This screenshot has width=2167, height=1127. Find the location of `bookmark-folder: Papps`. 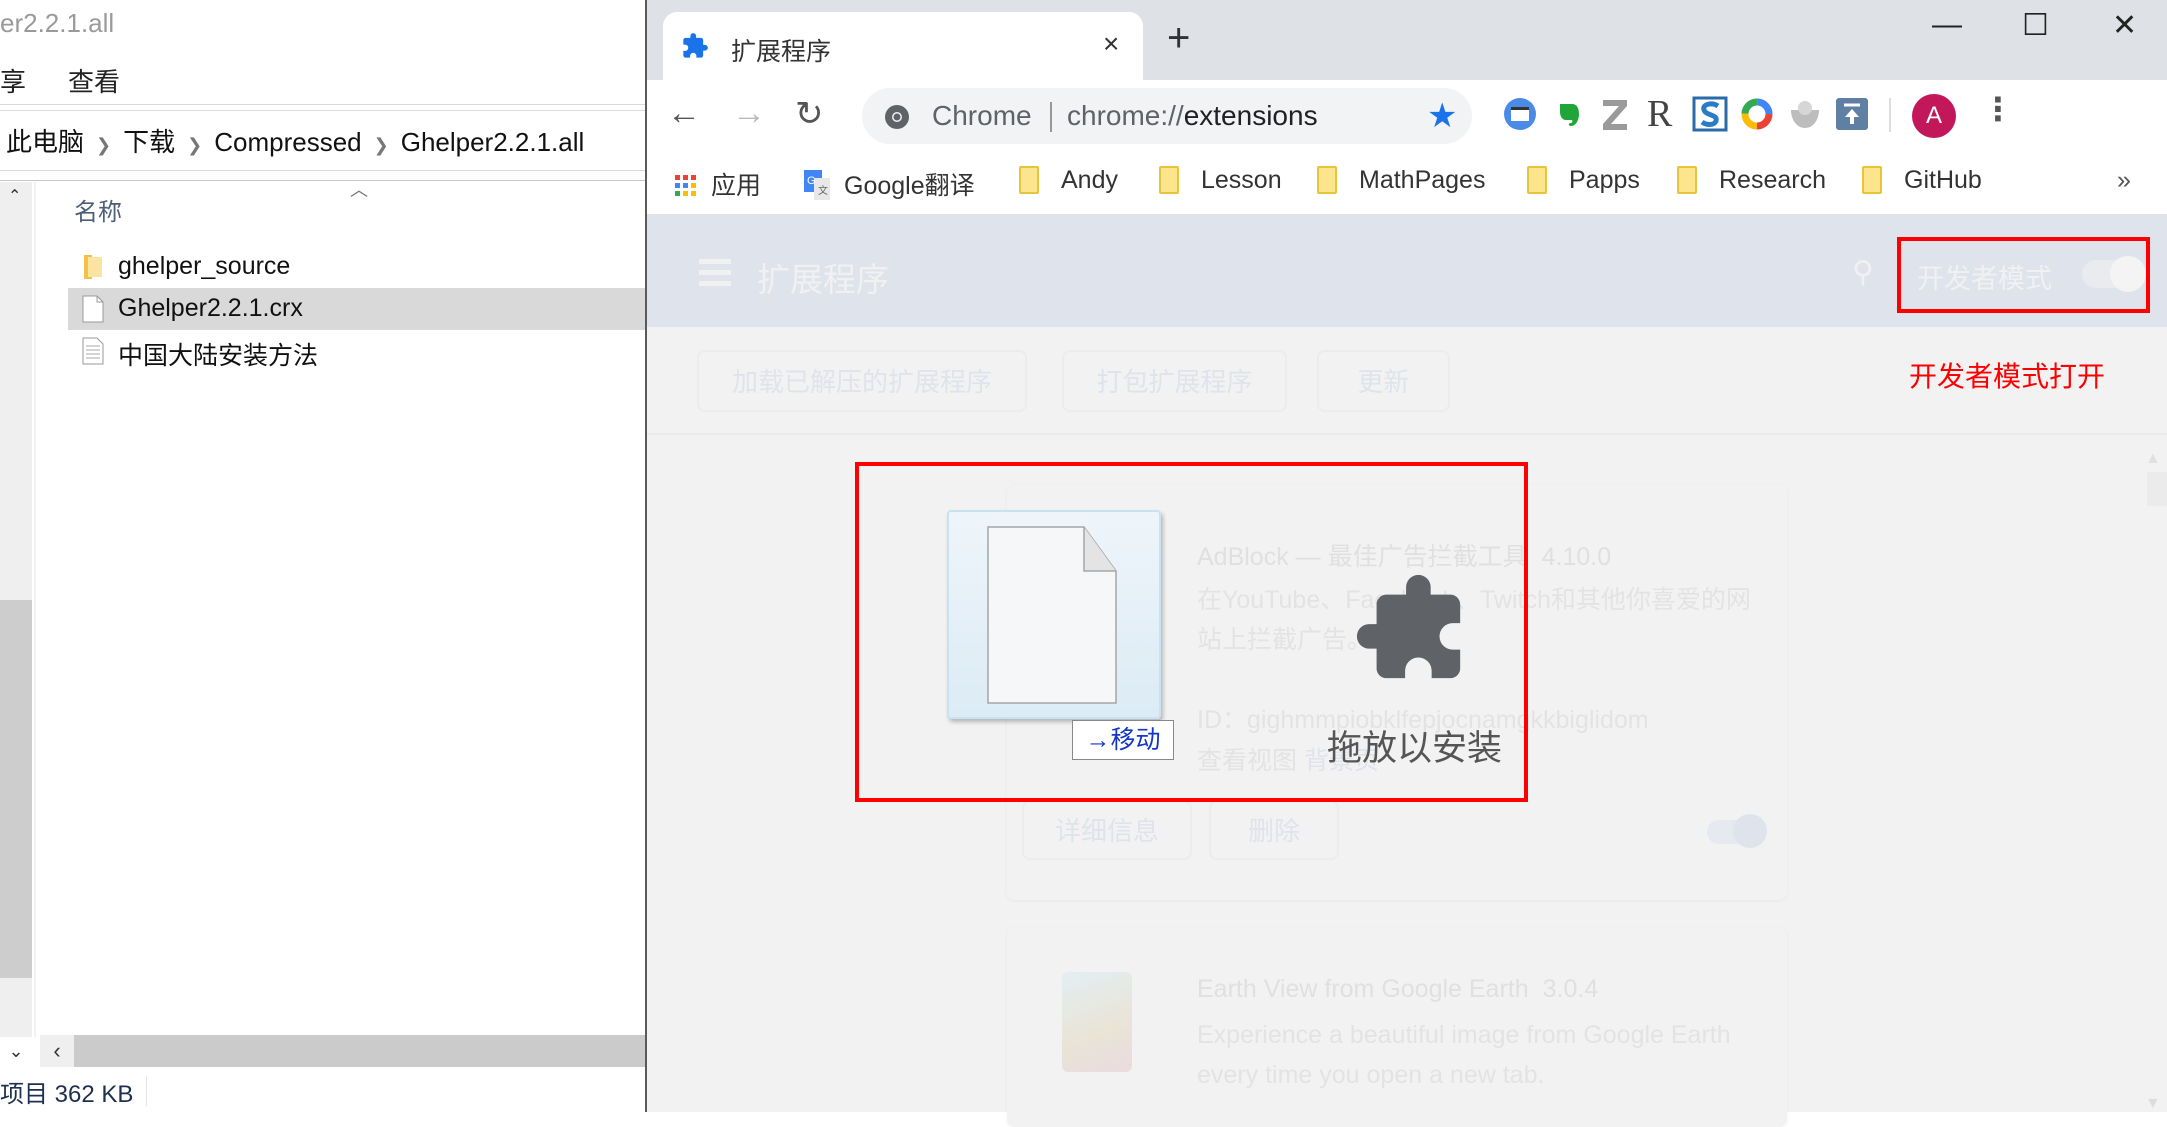

bookmark-folder: Papps is located at coordinates (1583, 180).